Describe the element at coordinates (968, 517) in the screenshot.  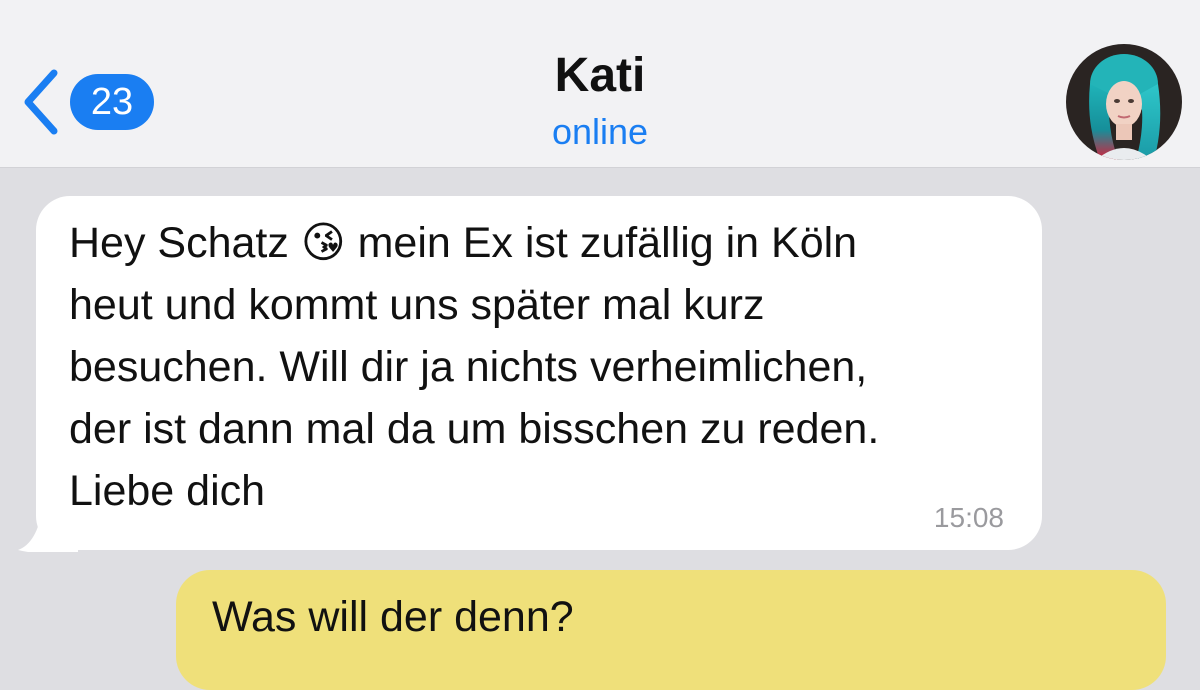
I see `message-timestamp: 15:08` at that location.